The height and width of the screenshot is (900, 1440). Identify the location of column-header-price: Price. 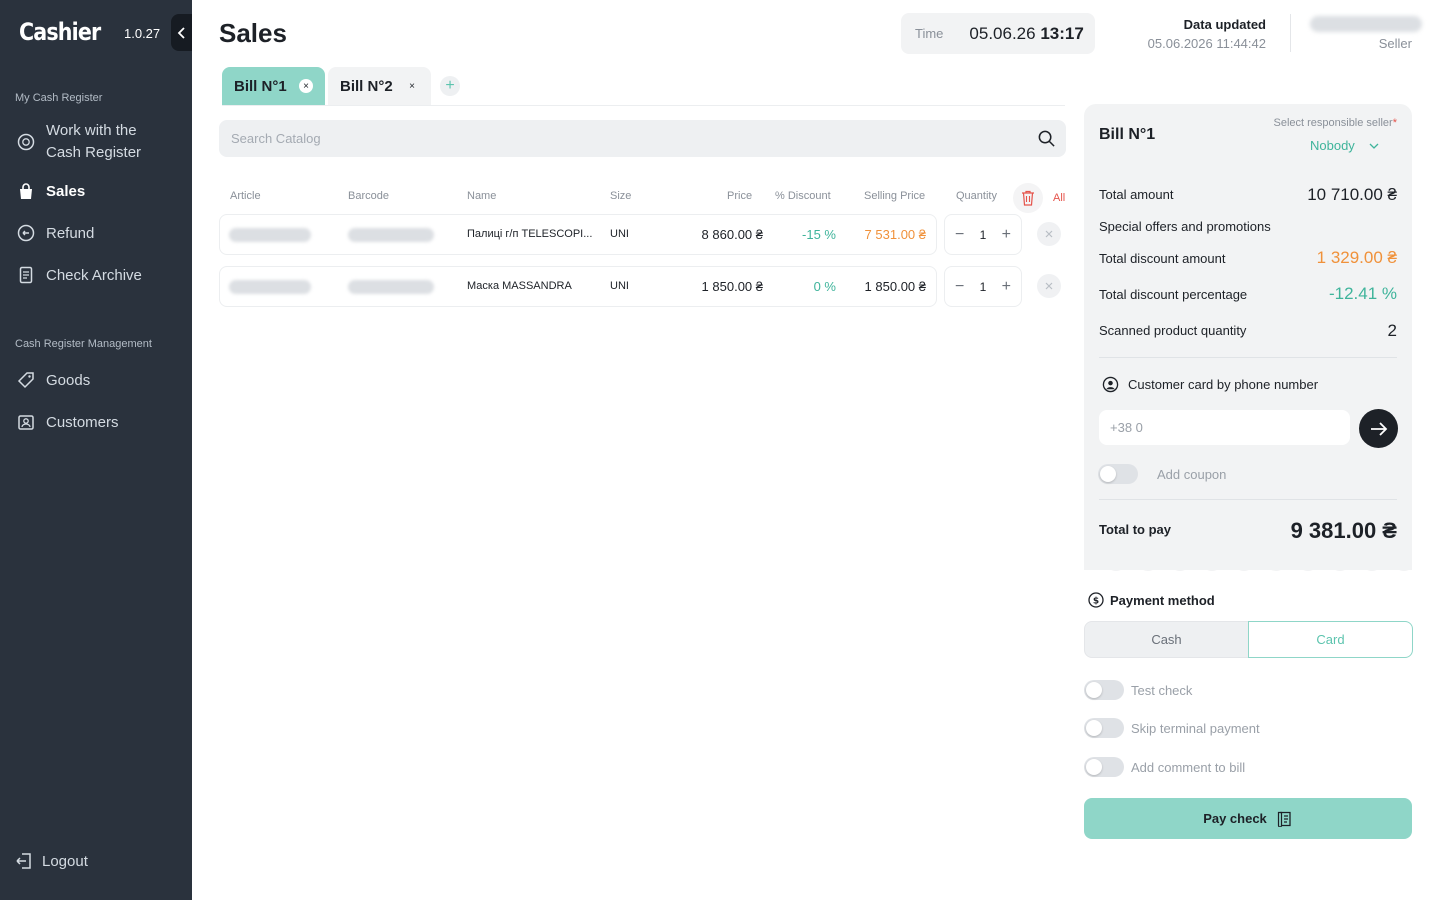
(740, 196).